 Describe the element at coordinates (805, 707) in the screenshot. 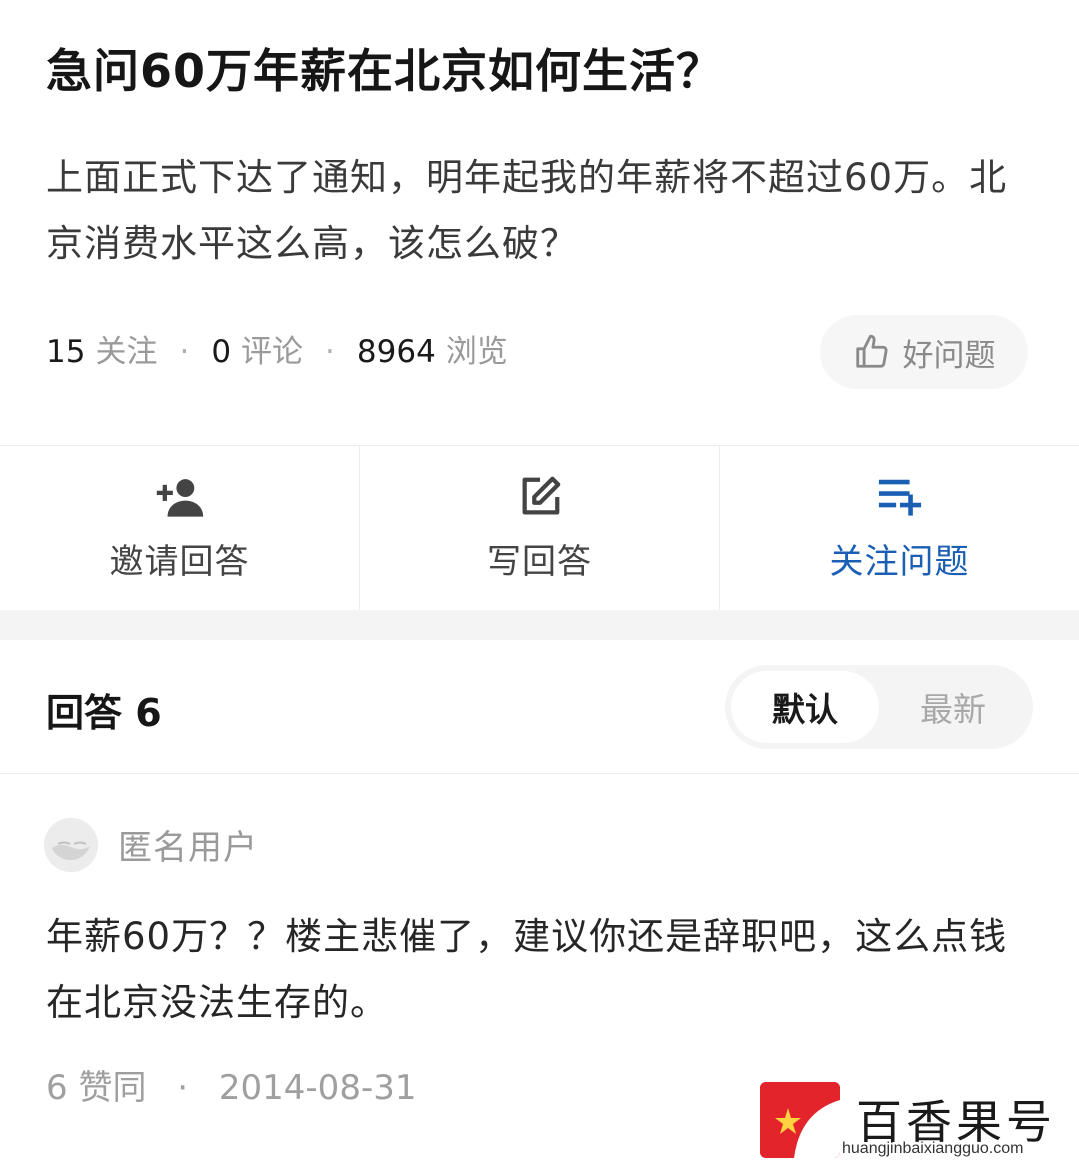

I see `sort-default-tab: 默认` at that location.